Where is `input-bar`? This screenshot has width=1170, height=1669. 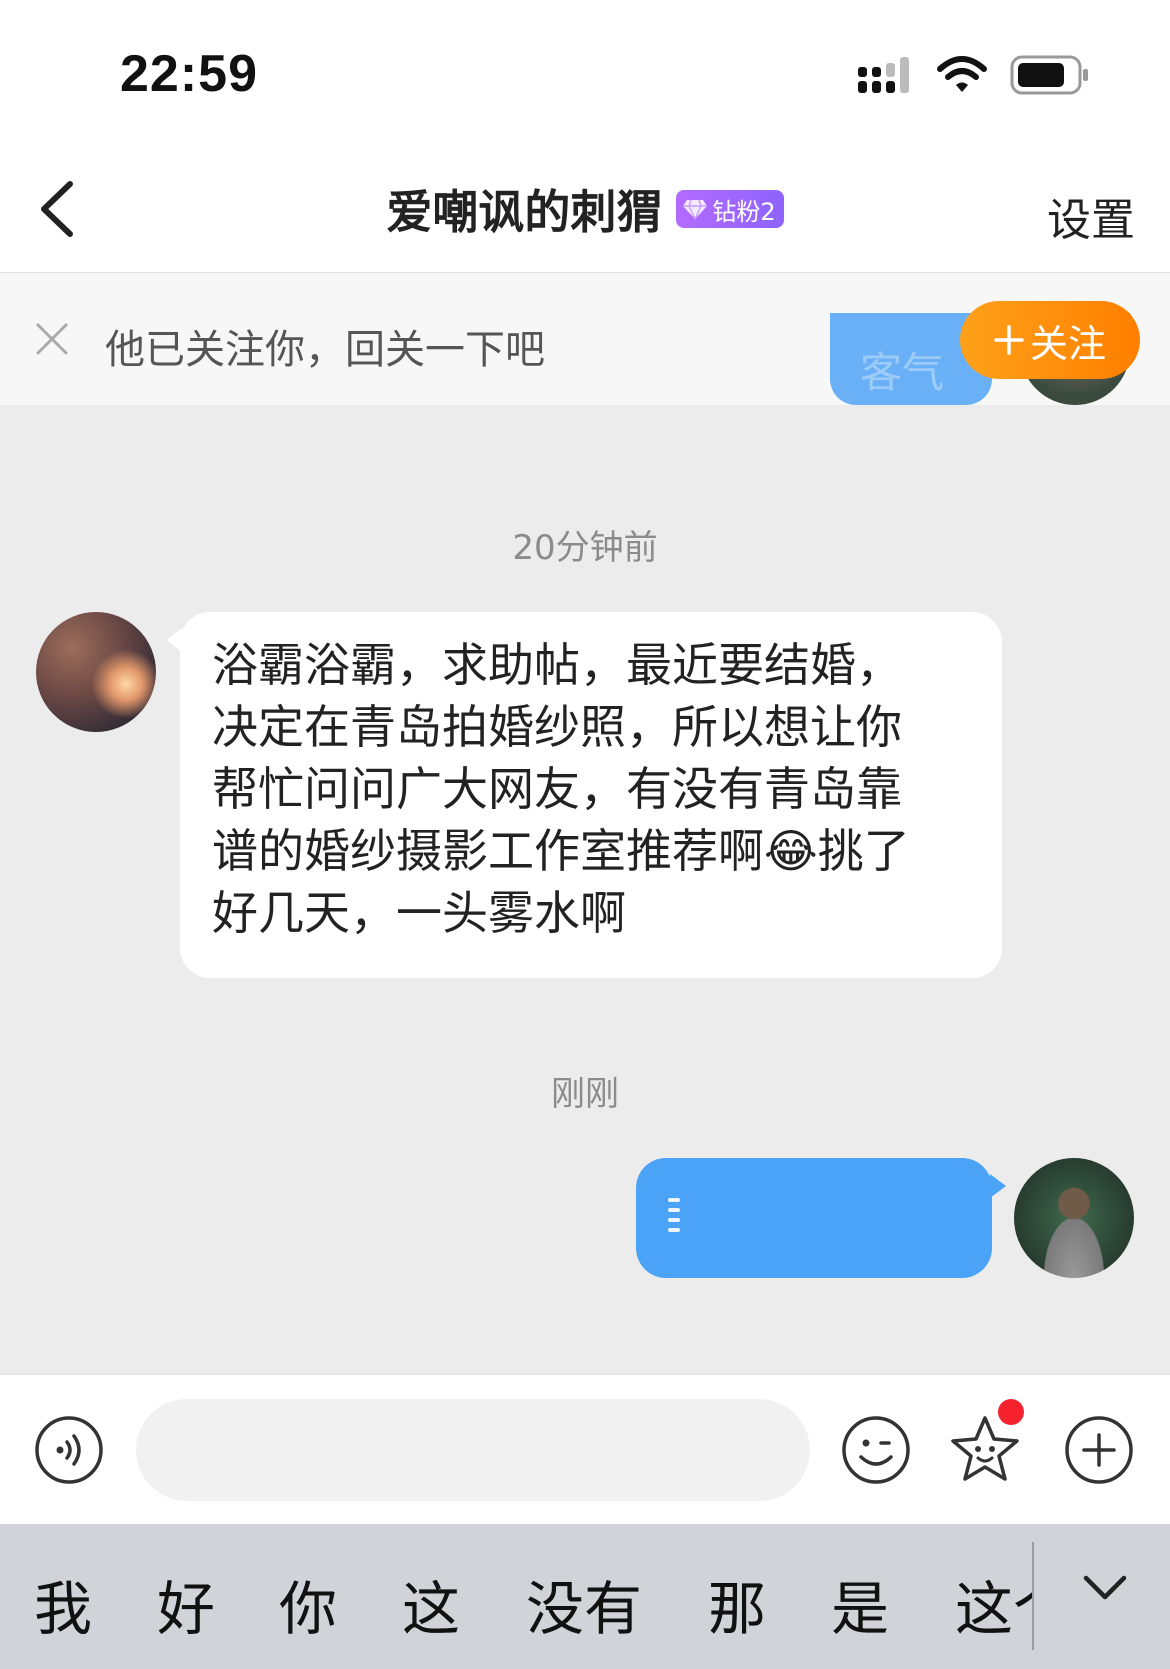 input-bar is located at coordinates (585, 1449).